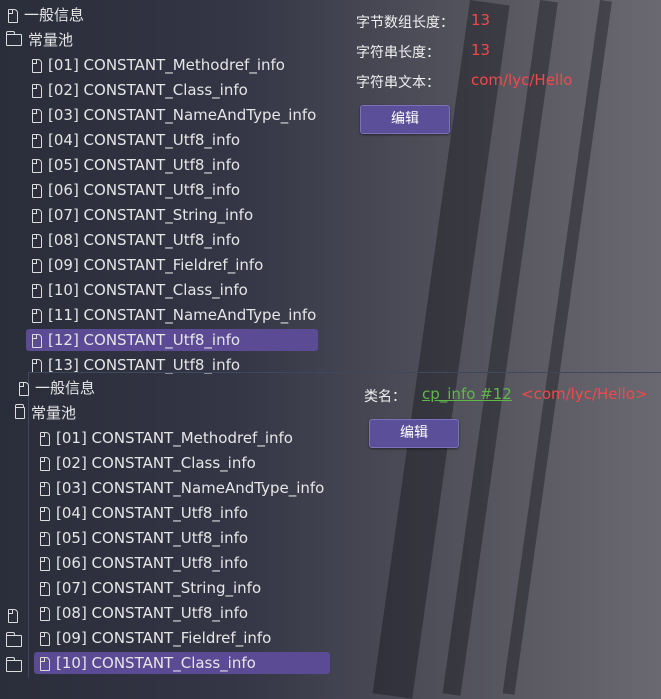 This screenshot has height=699, width=661. Describe the element at coordinates (405, 23) in the screenshot. I see `byte-length-label: 字节数组长度：` at that location.